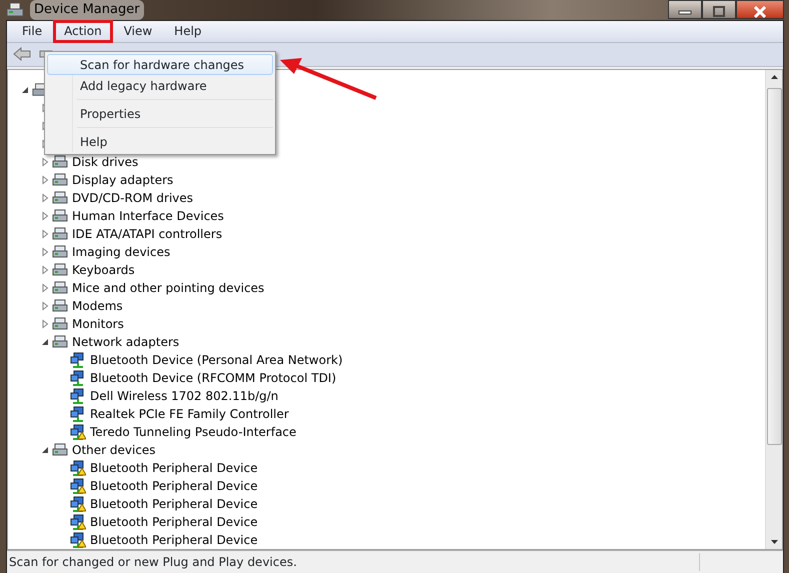 Image resolution: width=789 pixels, height=573 pixels. Describe the element at coordinates (160, 64) in the screenshot. I see `menu-option: Scan for hardware changes` at that location.